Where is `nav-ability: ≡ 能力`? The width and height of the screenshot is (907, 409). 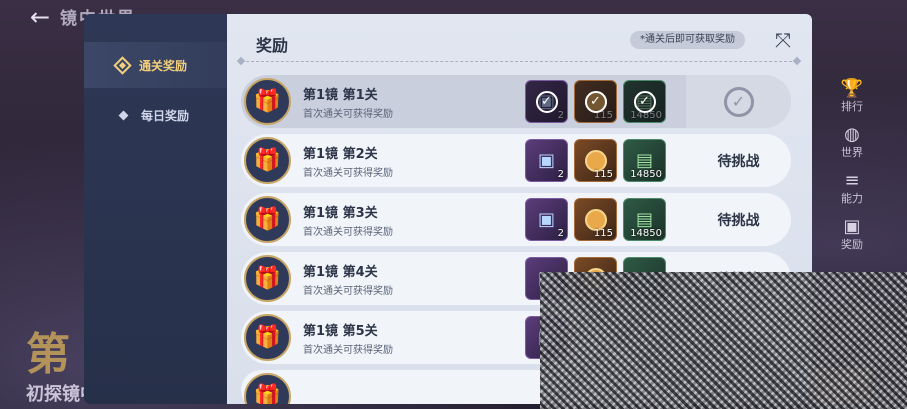
nav-ability: ≡ 能力 is located at coordinates (852, 188).